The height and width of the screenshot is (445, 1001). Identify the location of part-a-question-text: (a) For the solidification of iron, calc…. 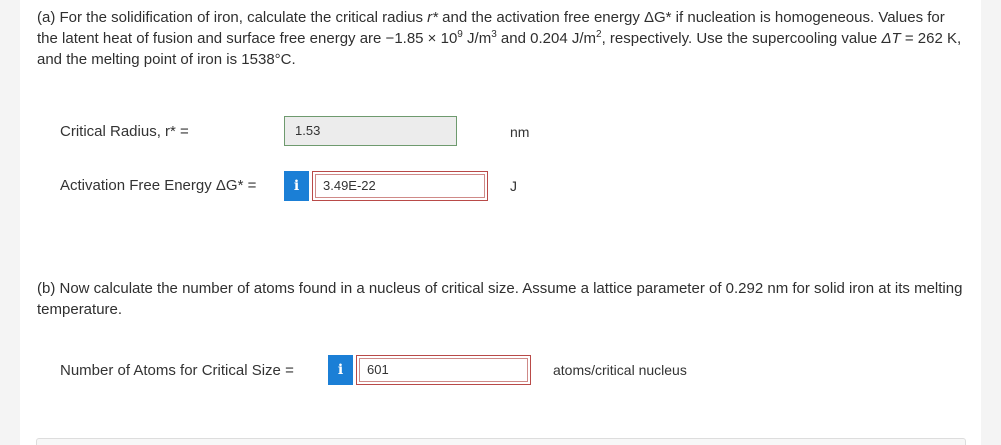
(499, 38).